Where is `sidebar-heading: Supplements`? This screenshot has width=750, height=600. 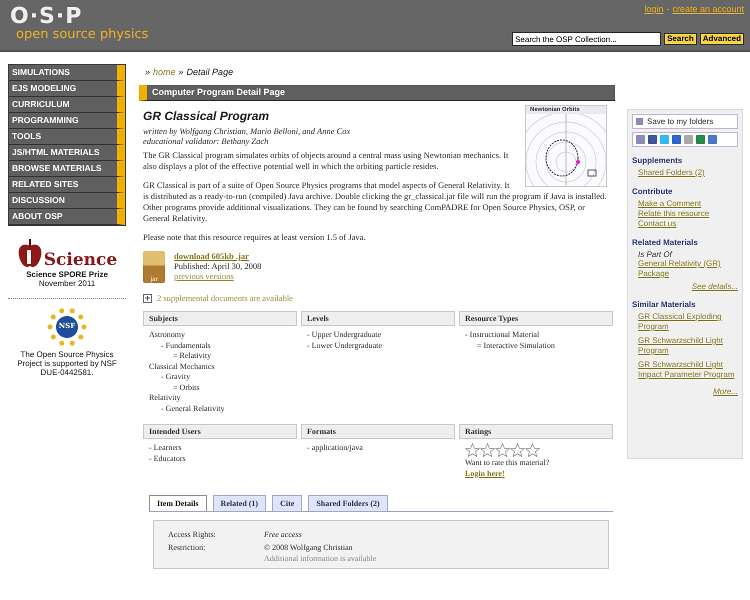
sidebar-heading: Supplements is located at coordinates (657, 160).